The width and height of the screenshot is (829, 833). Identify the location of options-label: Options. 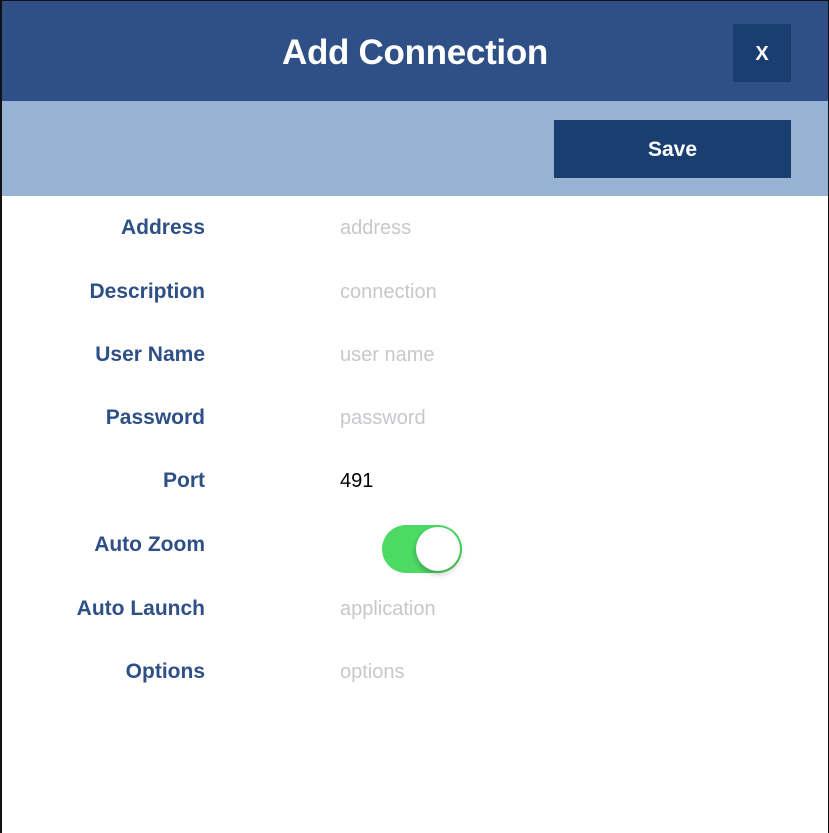
(165, 671).